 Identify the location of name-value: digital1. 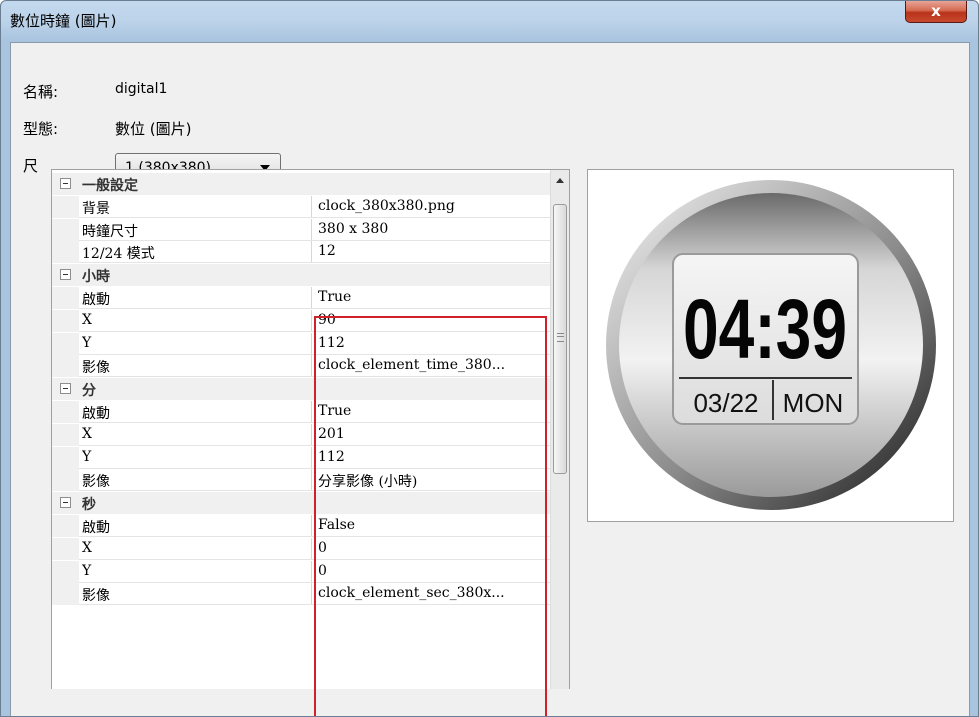
(141, 89).